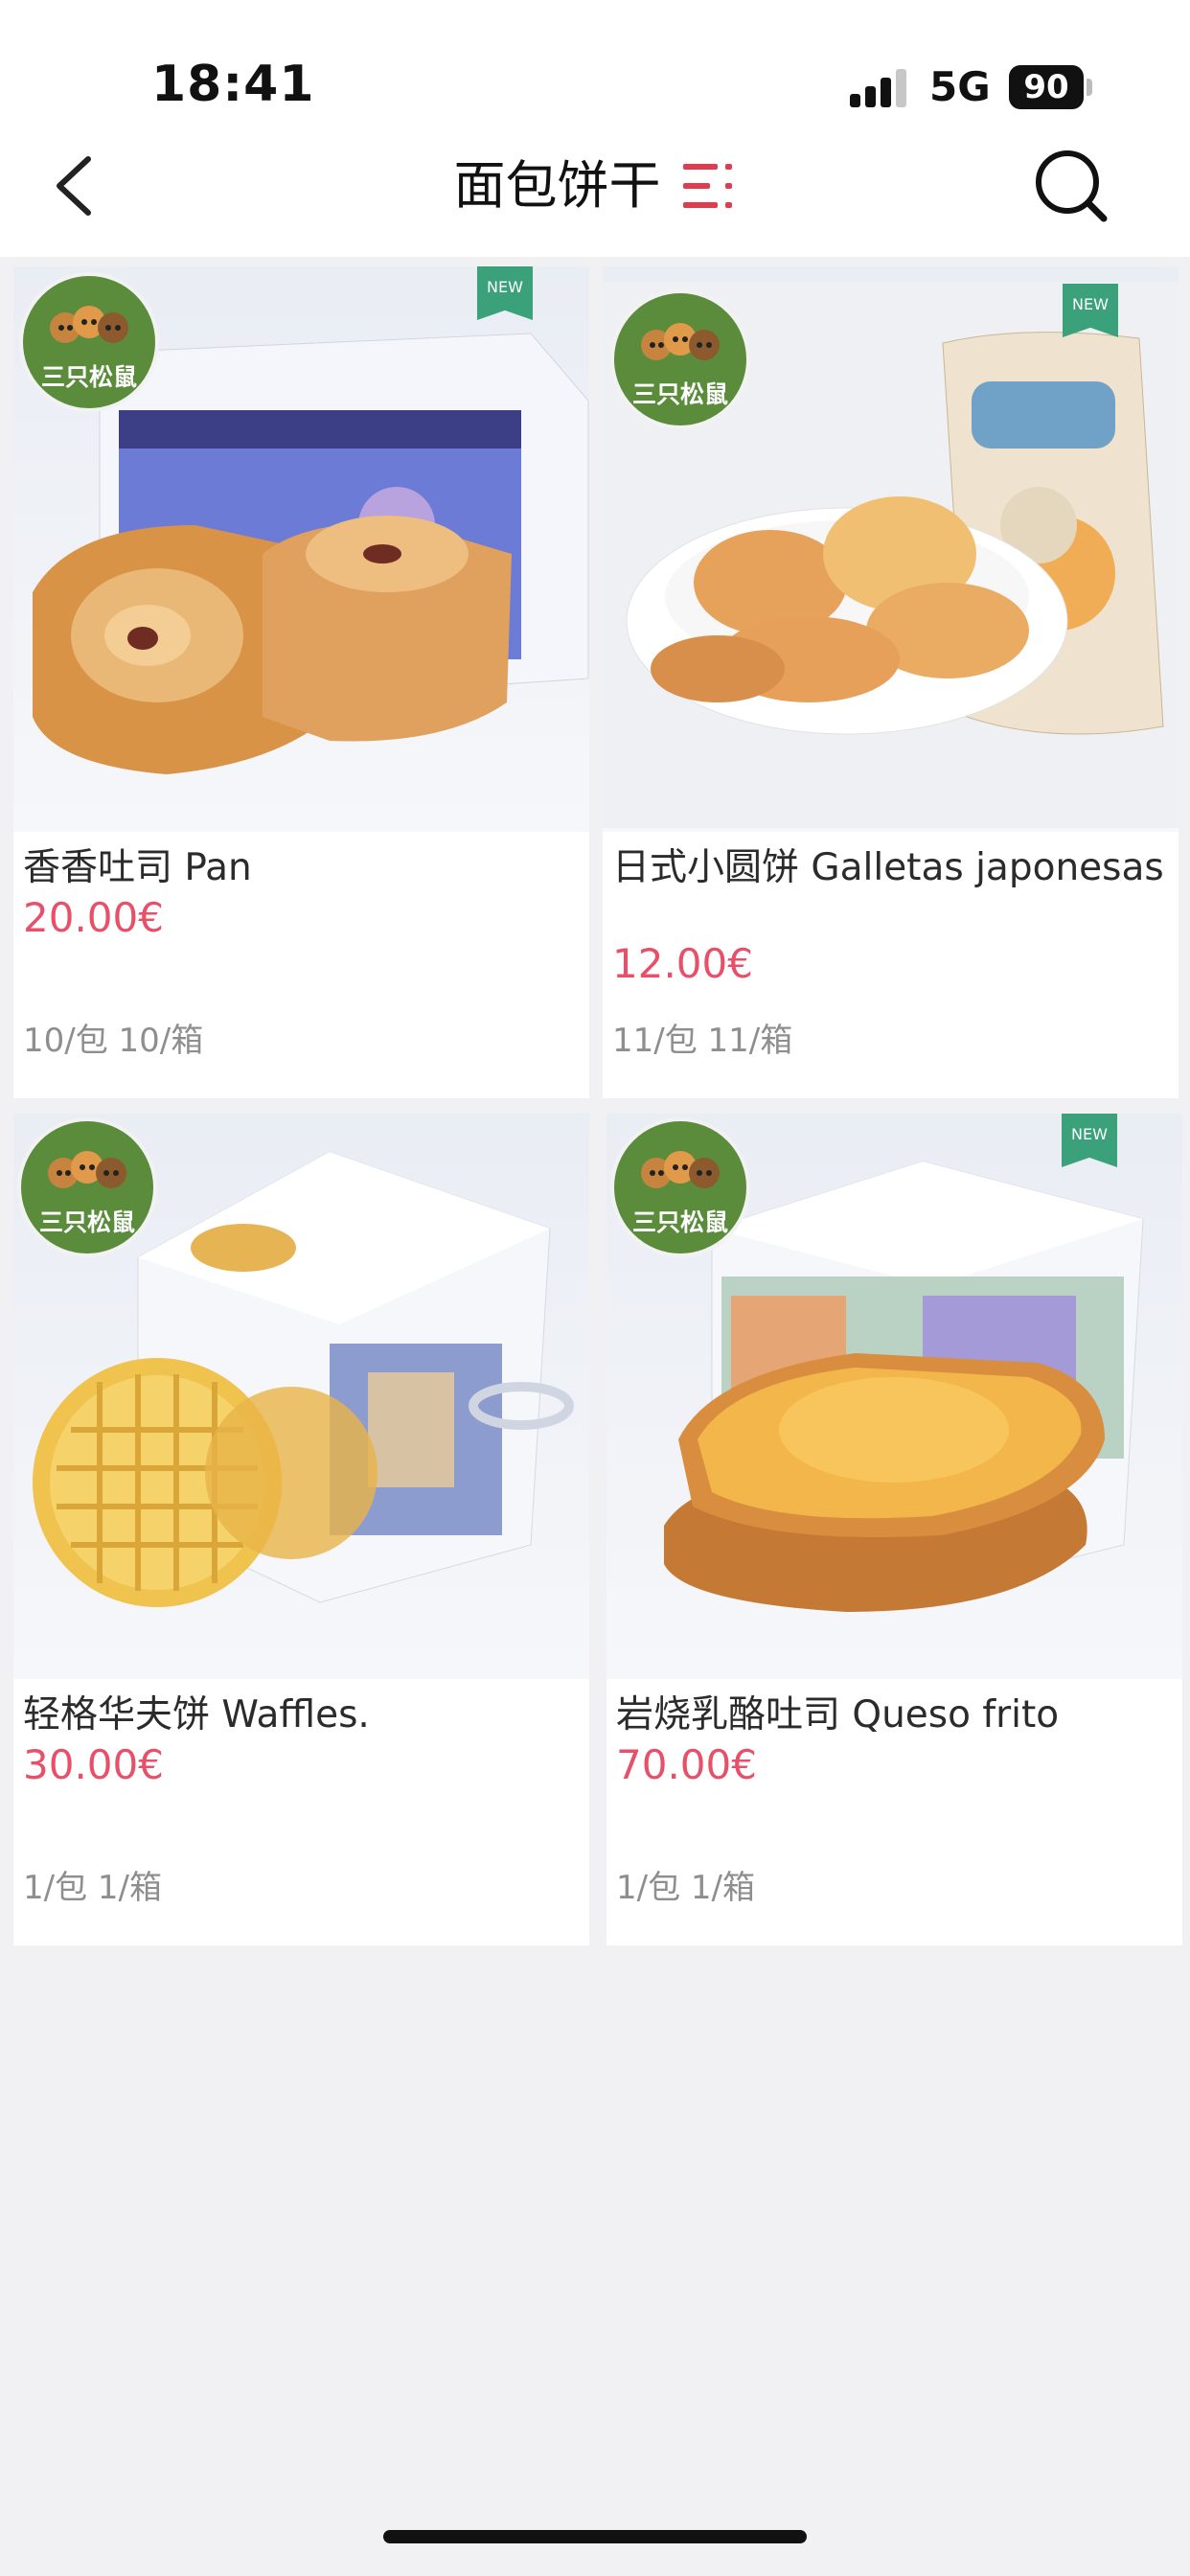 This screenshot has width=1190, height=2576. What do you see at coordinates (1046, 87) in the screenshot?
I see `battery-icon: 90` at bounding box center [1046, 87].